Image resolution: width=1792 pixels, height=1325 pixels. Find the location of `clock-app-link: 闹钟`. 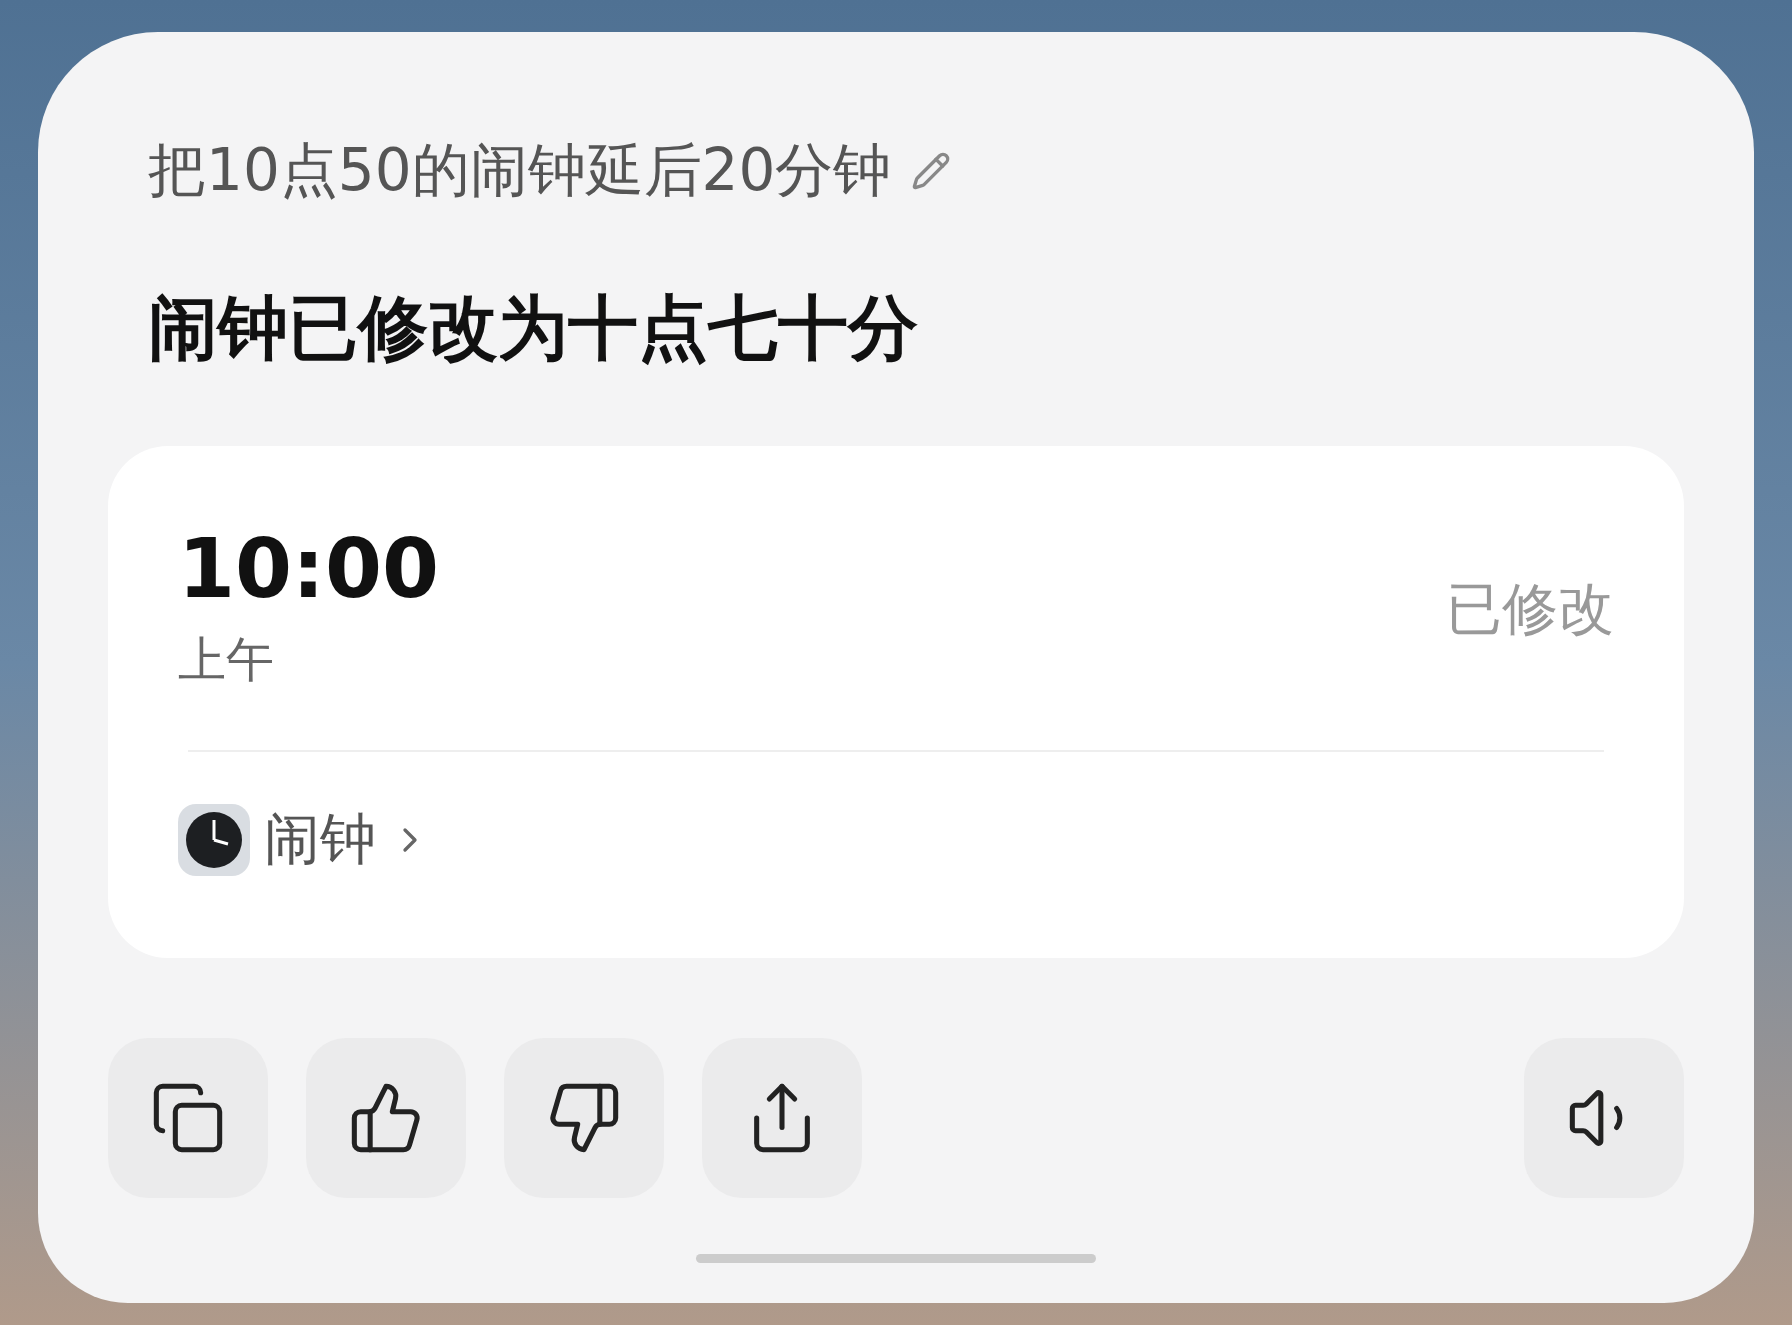

clock-app-link: 闹钟 is located at coordinates (304, 840).